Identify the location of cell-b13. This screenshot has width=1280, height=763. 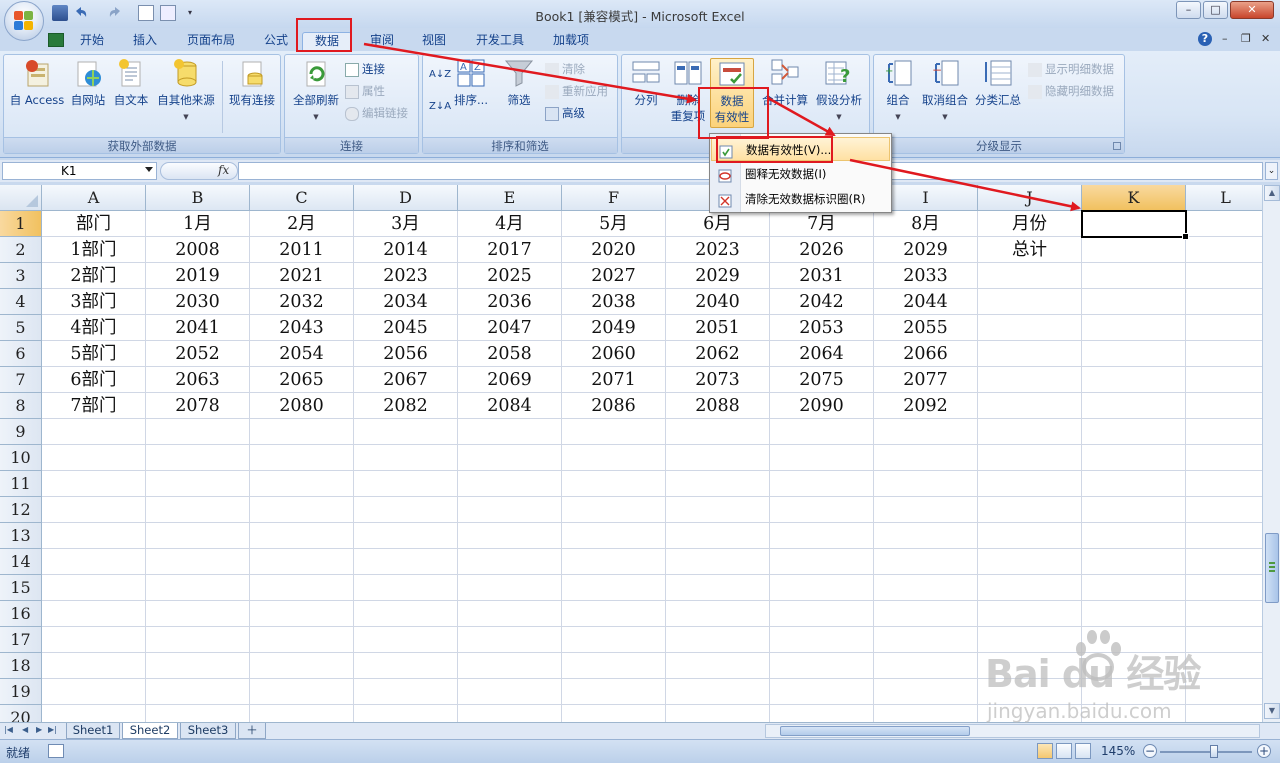
(198, 536).